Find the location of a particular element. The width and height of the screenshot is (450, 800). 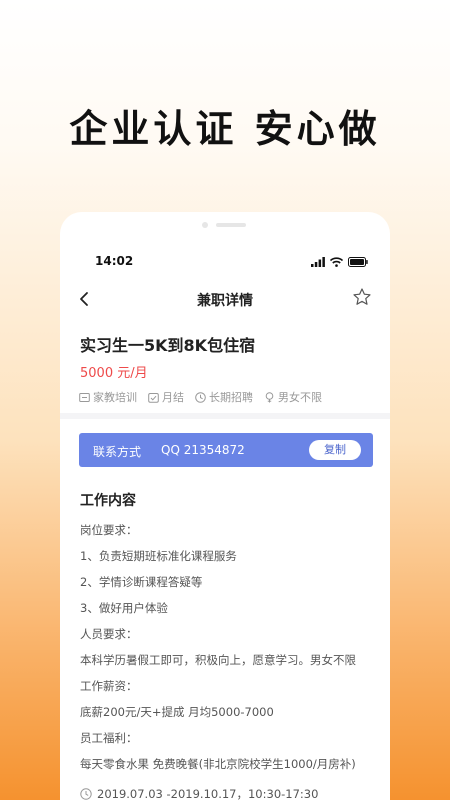

content-line: 1、负责短期班标准化课程服务 is located at coordinates (158, 556).